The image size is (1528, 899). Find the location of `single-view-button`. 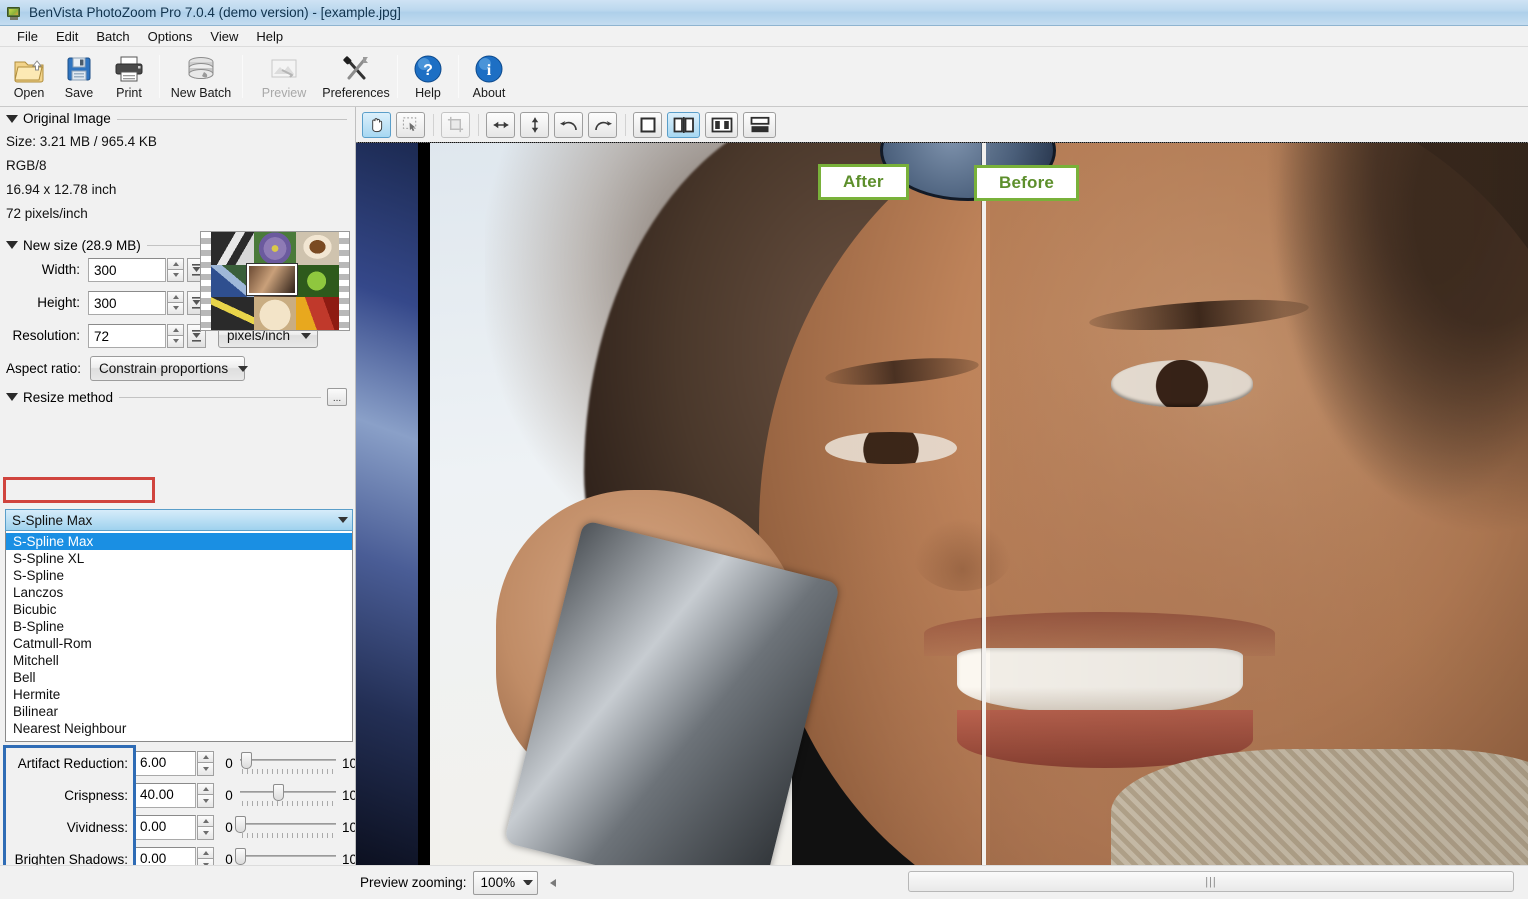

single-view-button is located at coordinates (647, 124).